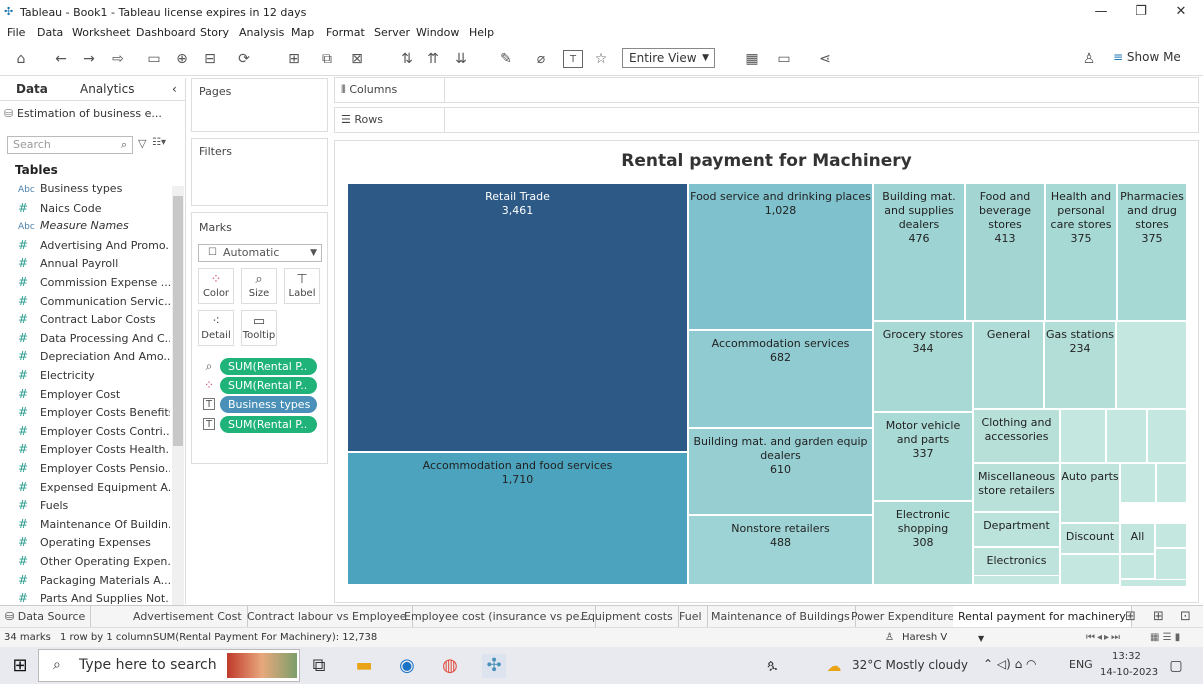  What do you see at coordinates (327, 616) in the screenshot?
I see `tab-contract-labour: Contract labour vs Employee` at bounding box center [327, 616].